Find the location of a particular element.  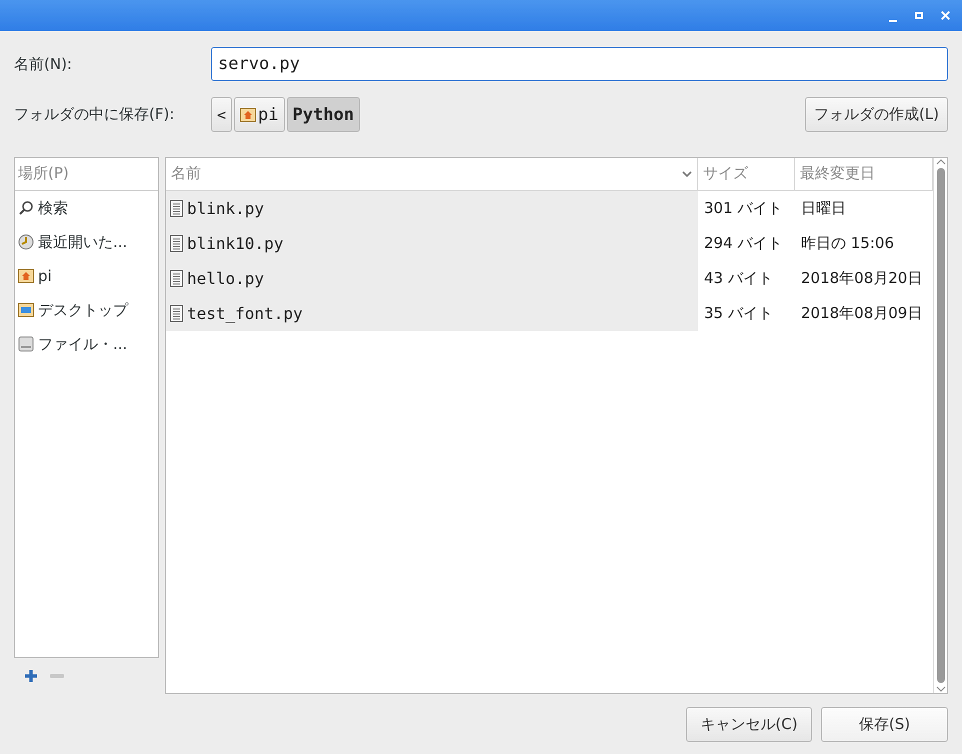

places-header: 場所(P) is located at coordinates (86, 174).